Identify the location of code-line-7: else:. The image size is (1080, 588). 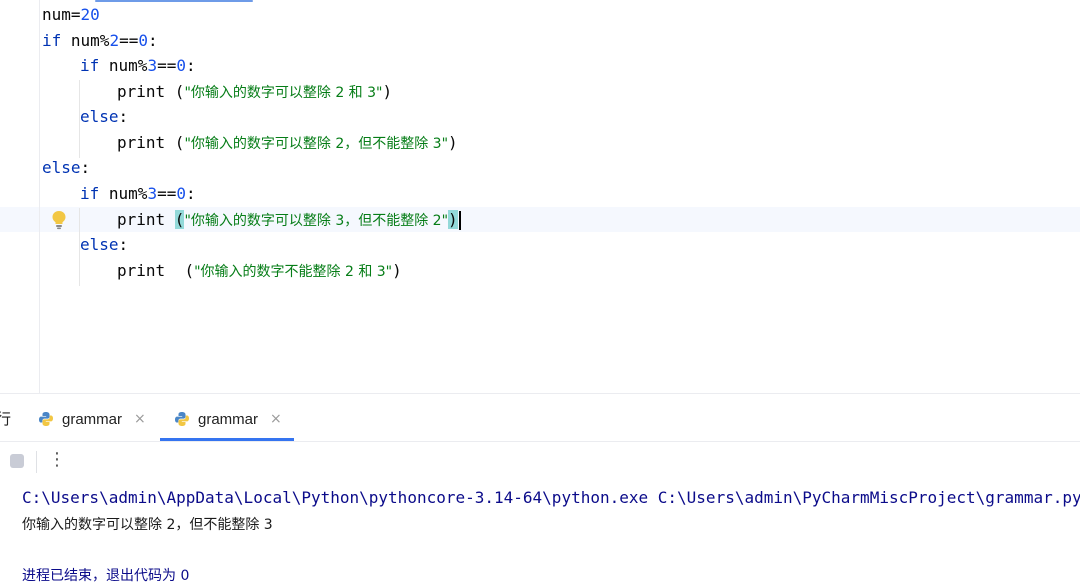
(66, 168).